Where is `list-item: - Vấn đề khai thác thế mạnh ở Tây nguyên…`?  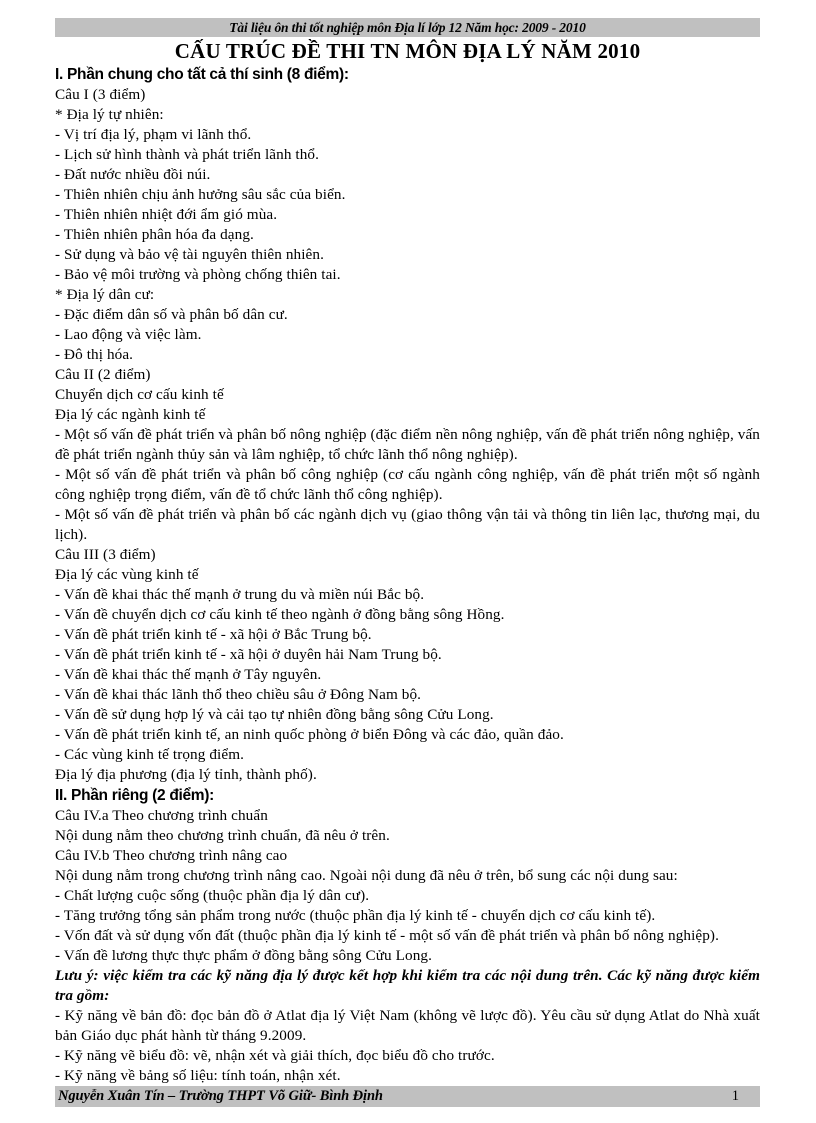 list-item: - Vấn đề khai thác thế mạnh ở Tây nguyên… is located at coordinates (188, 674).